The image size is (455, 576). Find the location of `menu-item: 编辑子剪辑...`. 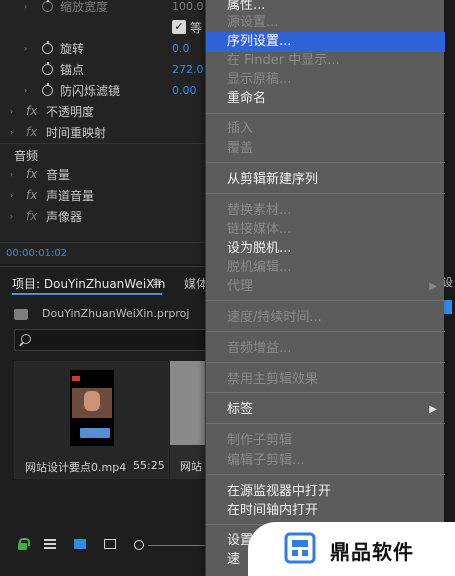

menu-item: 编辑子剪辑... is located at coordinates (325, 461).